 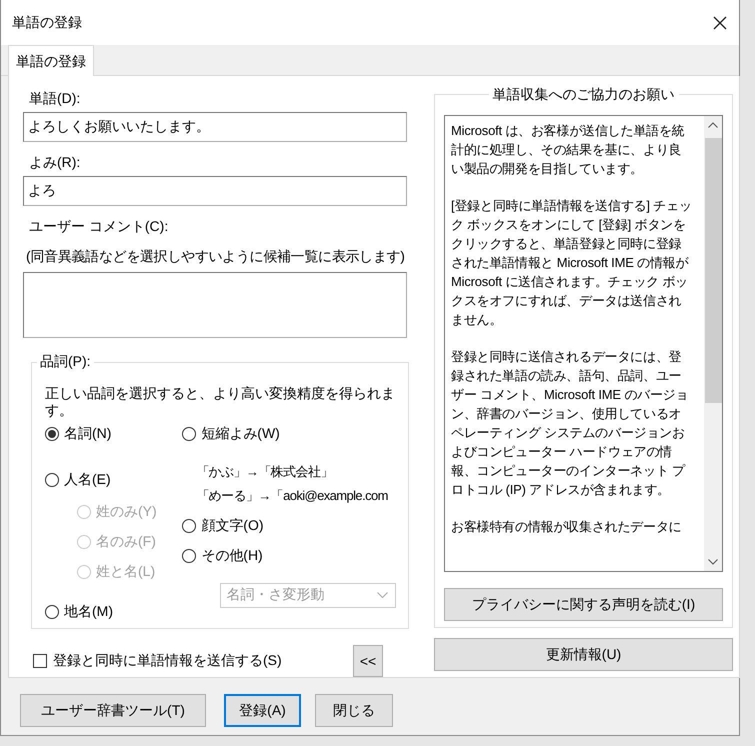 I want to click on group-legend: 品詞(P):, so click(x=65, y=361).